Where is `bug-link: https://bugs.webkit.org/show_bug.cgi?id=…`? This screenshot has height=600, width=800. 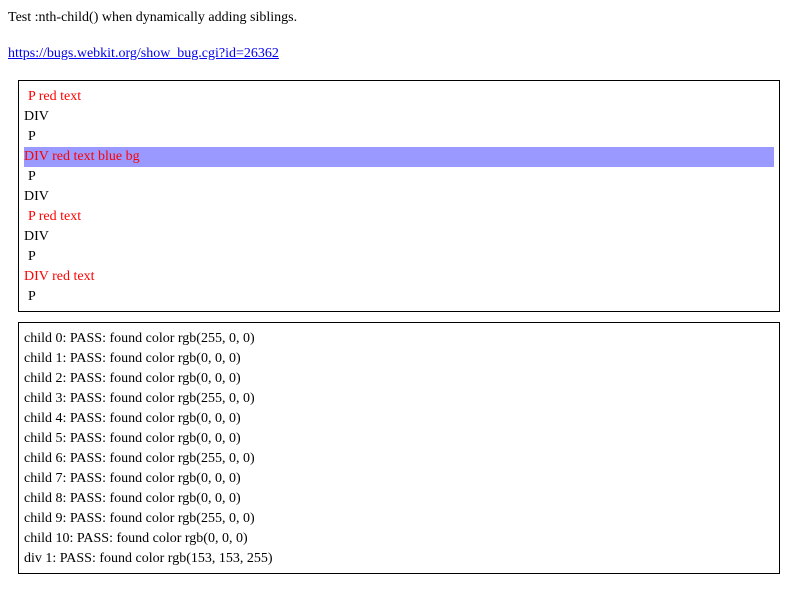 bug-link: https://bugs.webkit.org/show_bug.cgi?id=… is located at coordinates (143, 54).